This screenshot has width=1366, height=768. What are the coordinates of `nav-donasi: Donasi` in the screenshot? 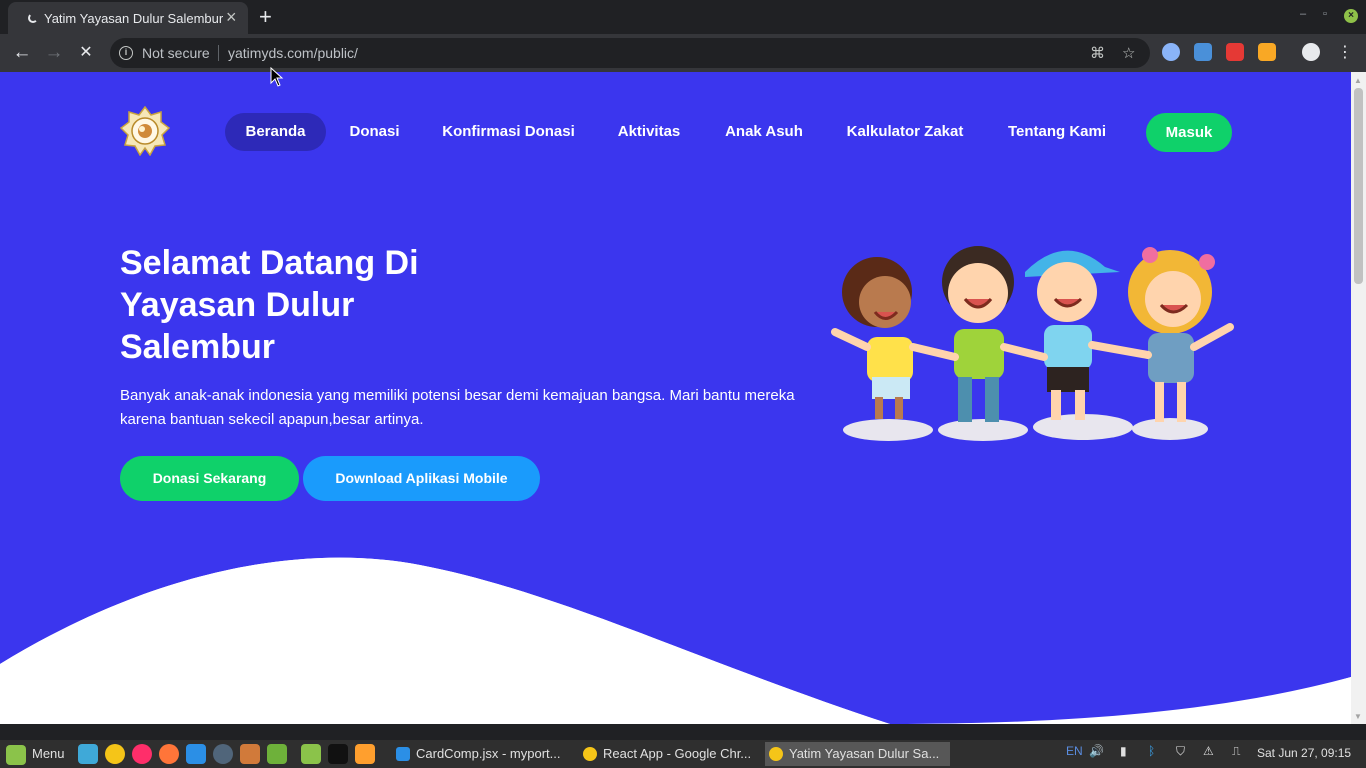 It's located at (374, 132).